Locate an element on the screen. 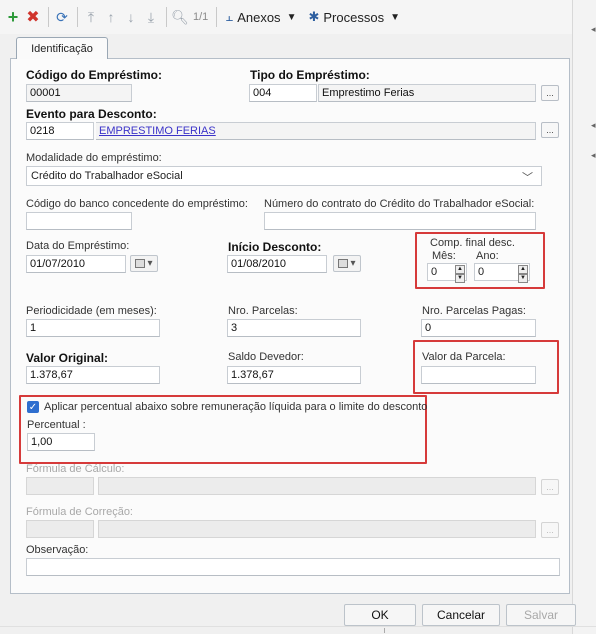  processos-menu: ✱ Processos ▼ is located at coordinates (354, 17).